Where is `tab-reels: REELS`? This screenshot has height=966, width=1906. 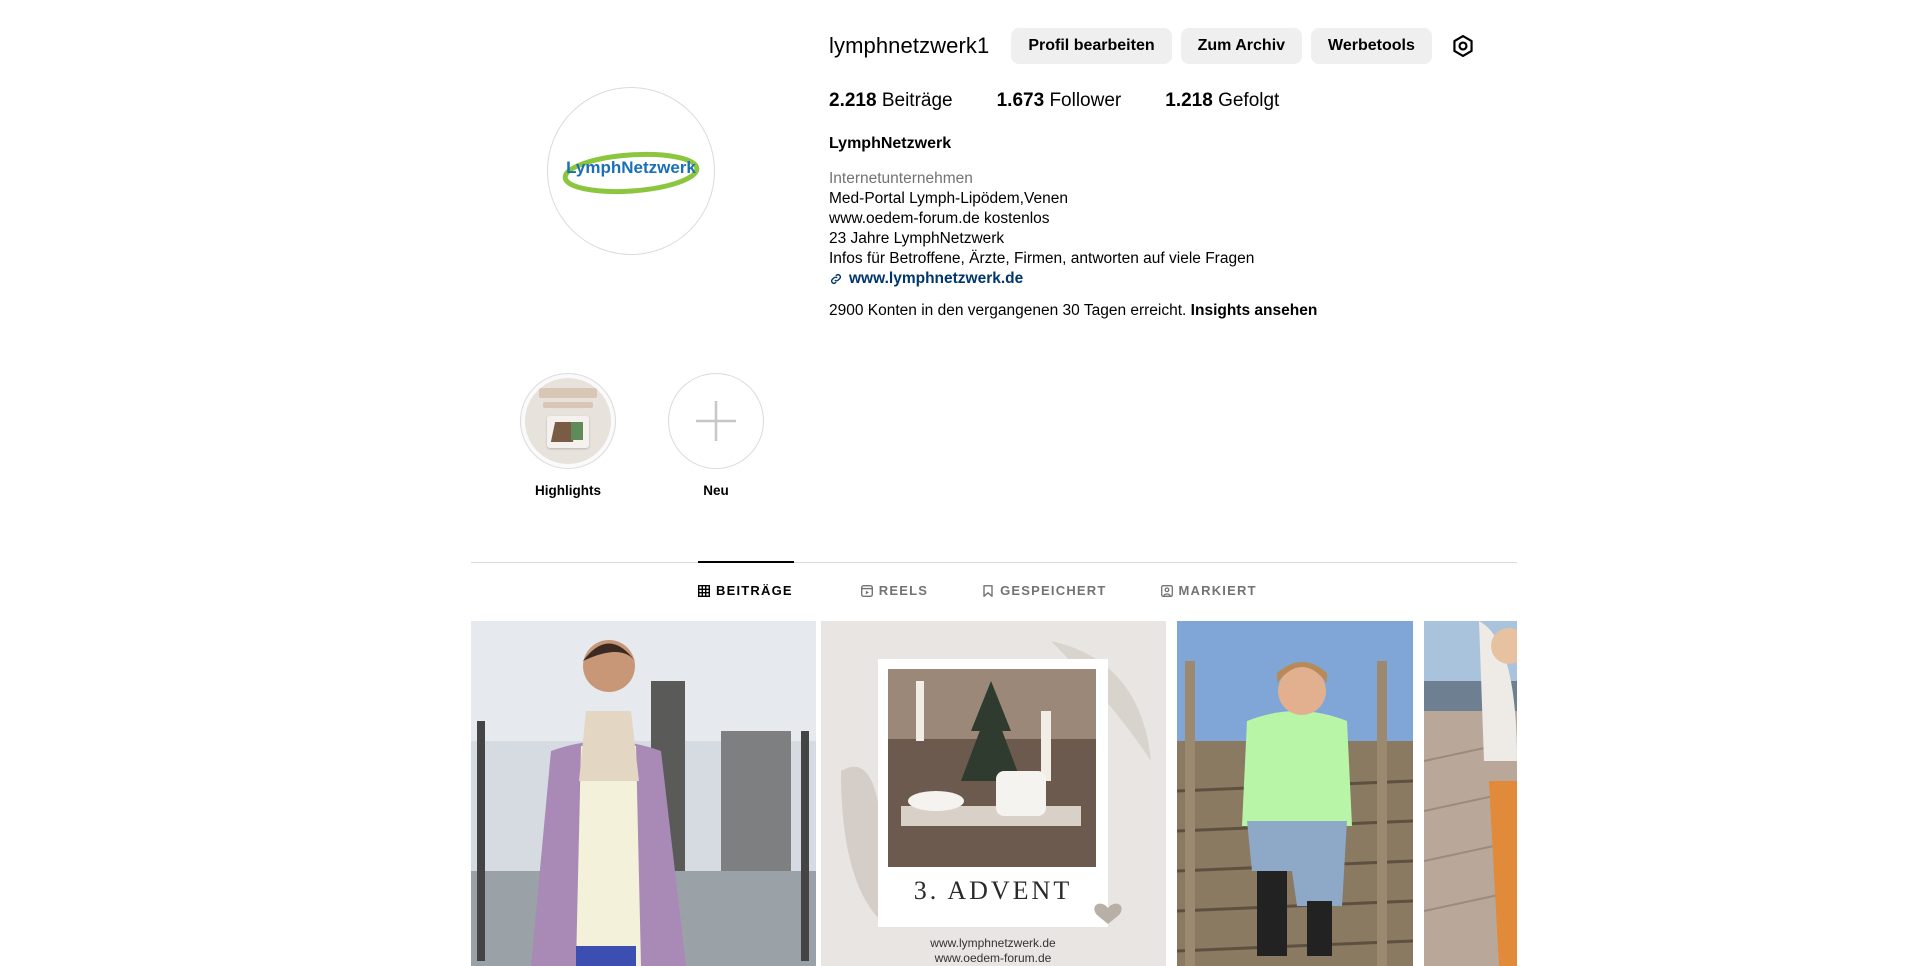 tab-reels: REELS is located at coordinates (894, 590).